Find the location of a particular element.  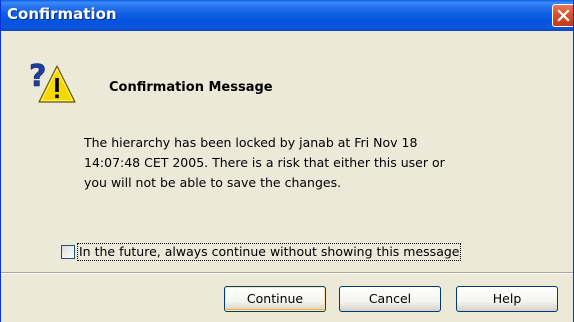

cancel-button: Cancel is located at coordinates (390, 299).